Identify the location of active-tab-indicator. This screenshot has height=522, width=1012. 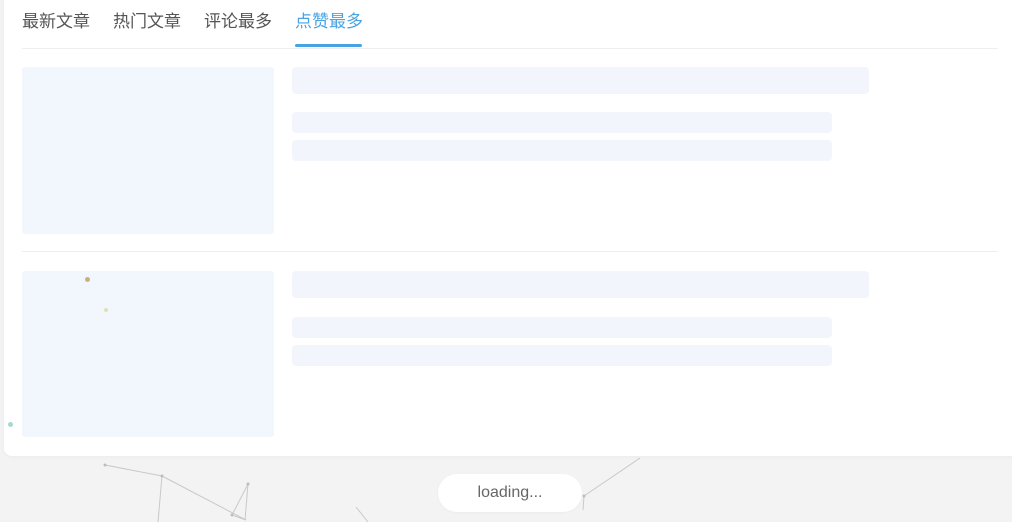
(328, 45).